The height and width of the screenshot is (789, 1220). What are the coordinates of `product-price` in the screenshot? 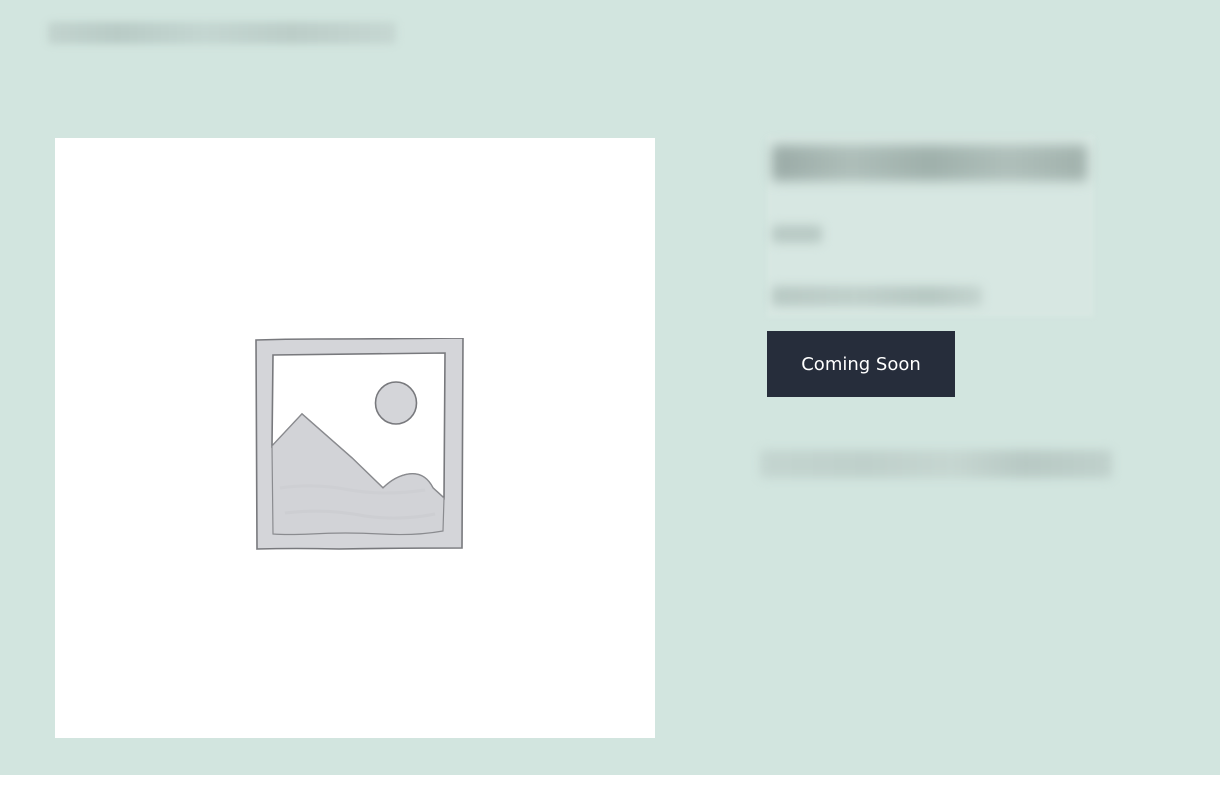 It's located at (797, 234).